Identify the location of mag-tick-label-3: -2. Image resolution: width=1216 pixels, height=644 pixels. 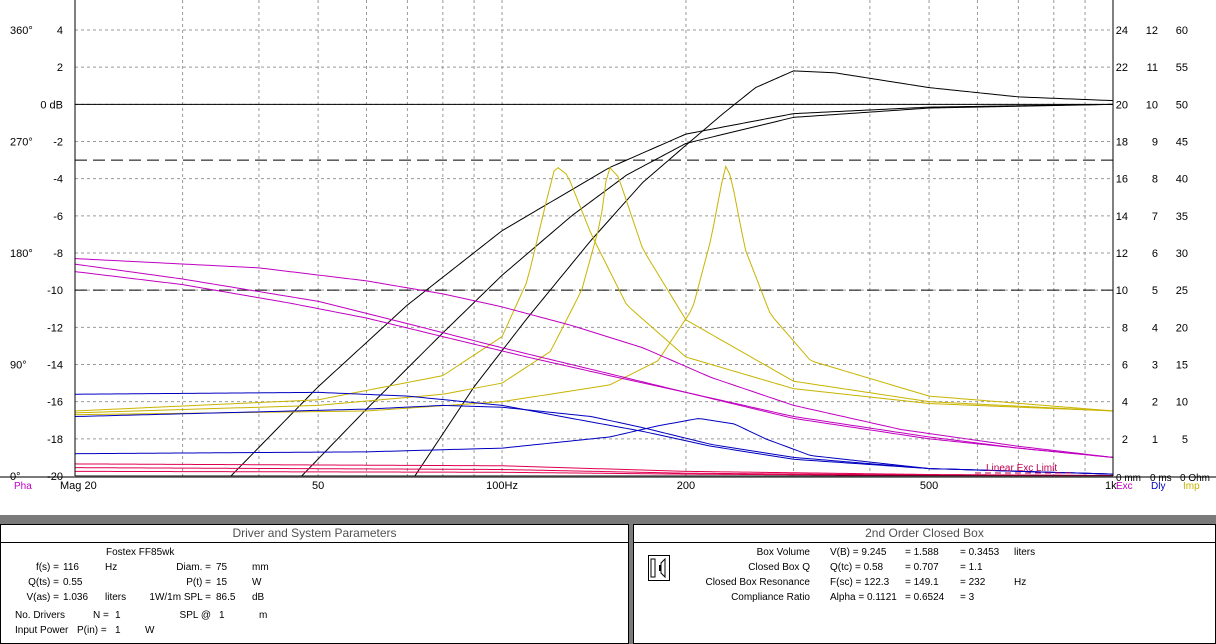
(58, 143).